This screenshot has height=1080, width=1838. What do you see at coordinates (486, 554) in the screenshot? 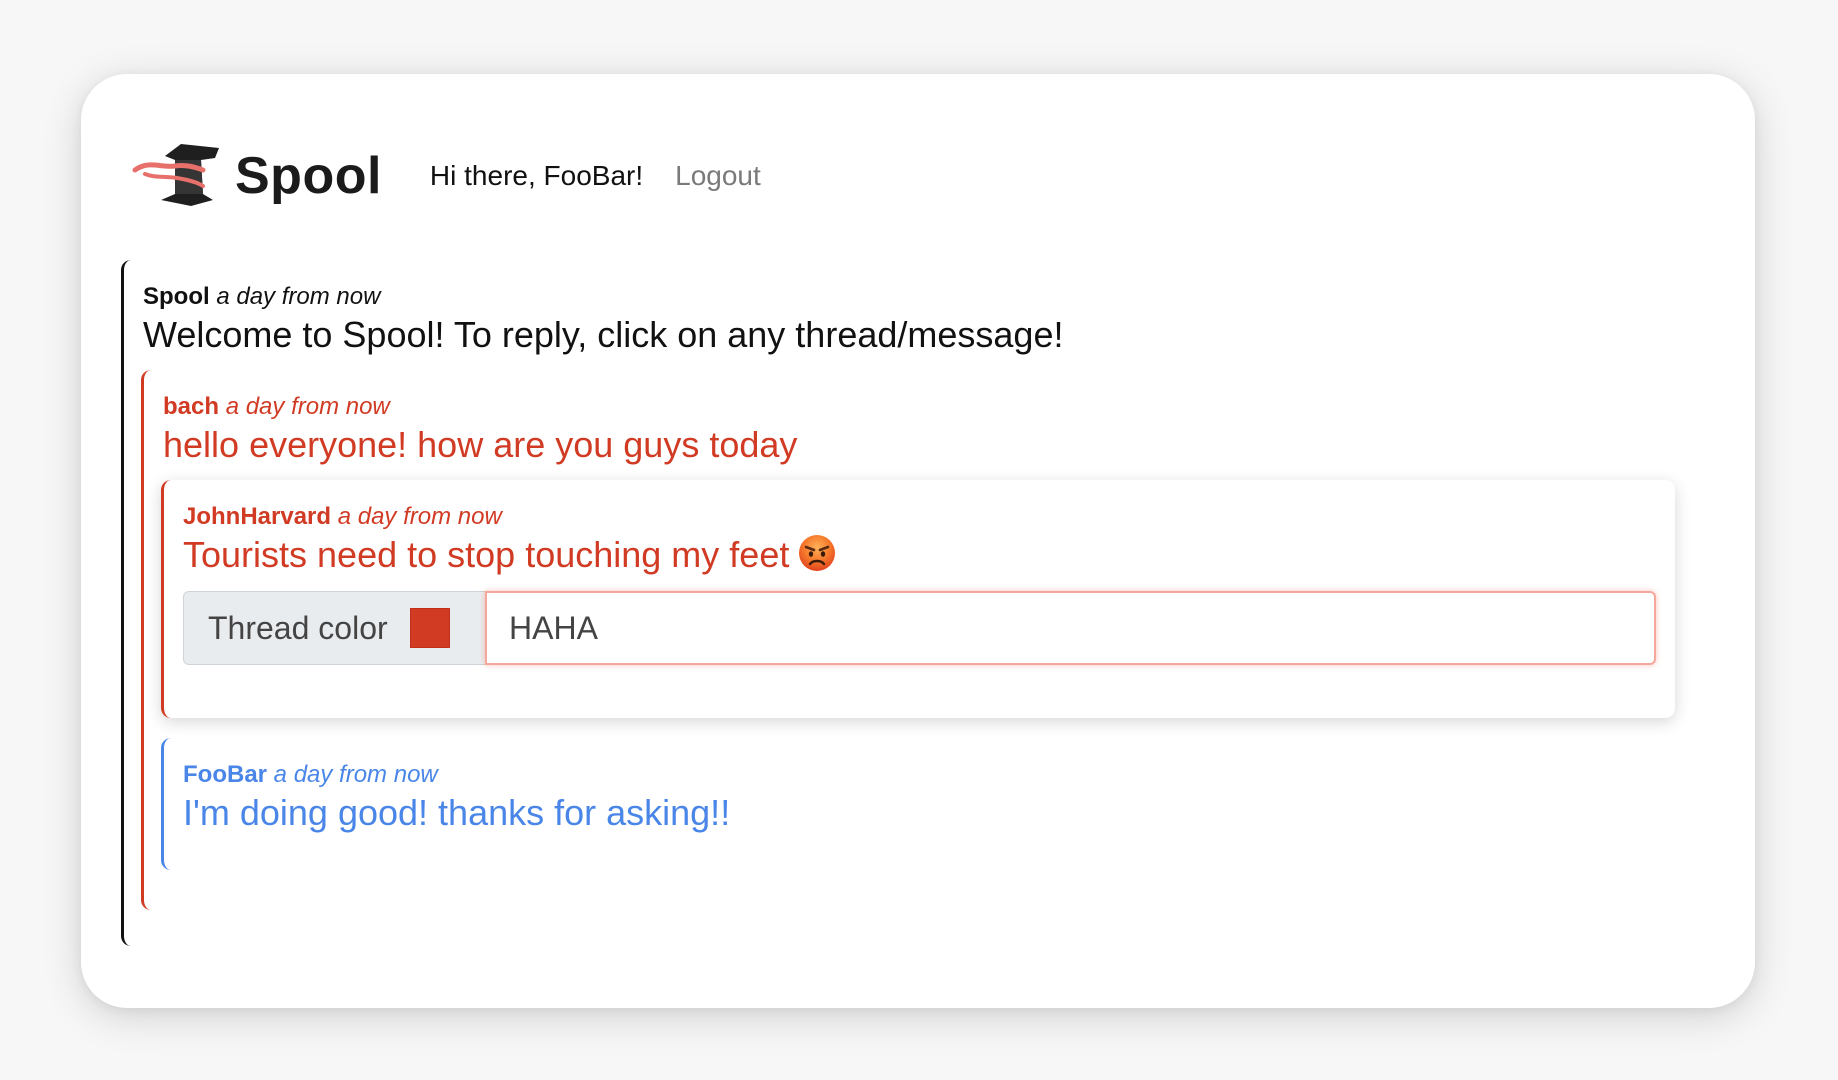
I see `thread-message: Tourists need to stop touching my feet` at bounding box center [486, 554].